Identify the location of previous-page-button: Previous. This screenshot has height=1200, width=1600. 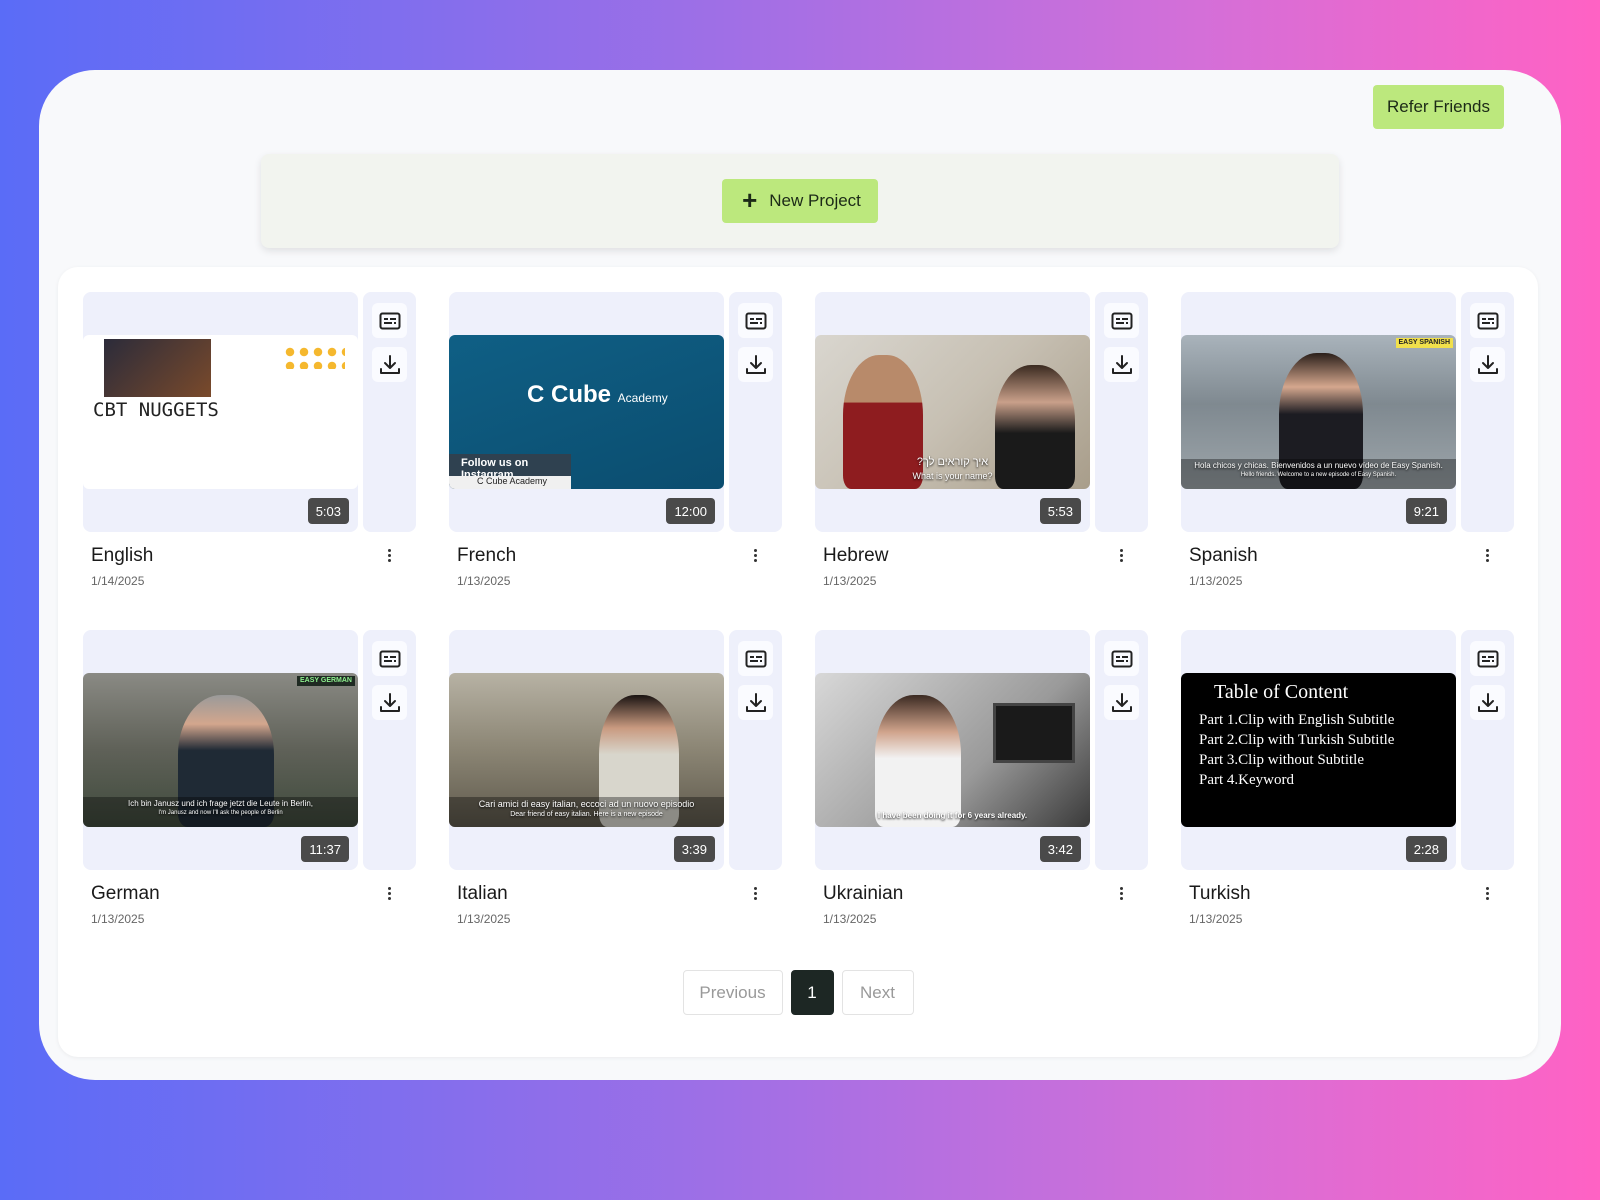
(732, 992).